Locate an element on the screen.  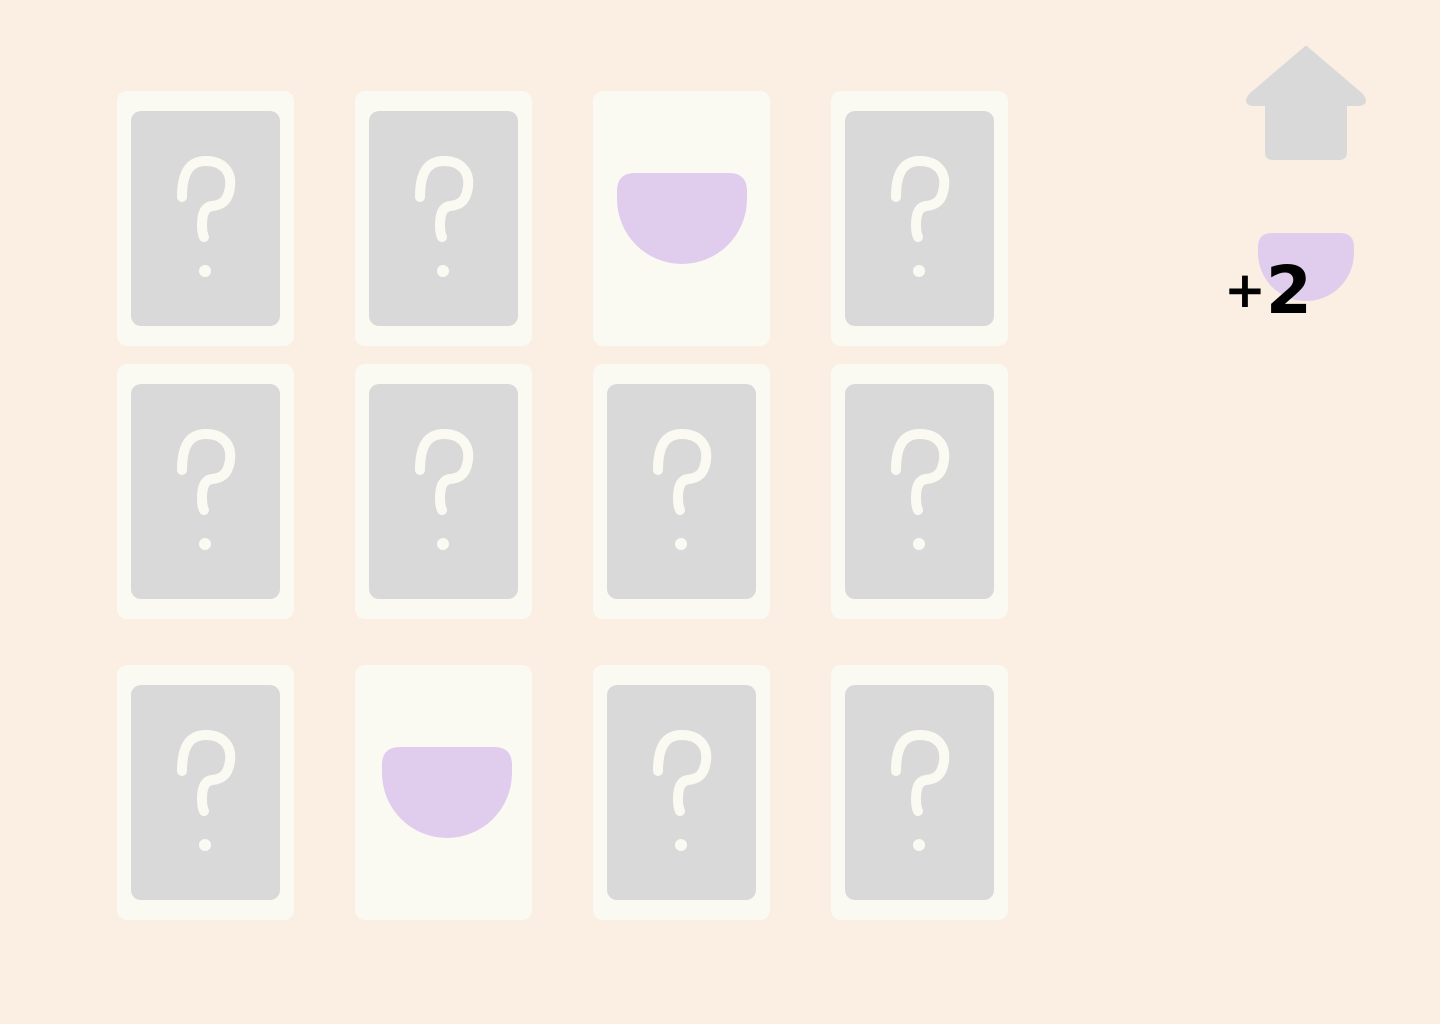
score-indicator: +2 is located at coordinates (1295, 283).